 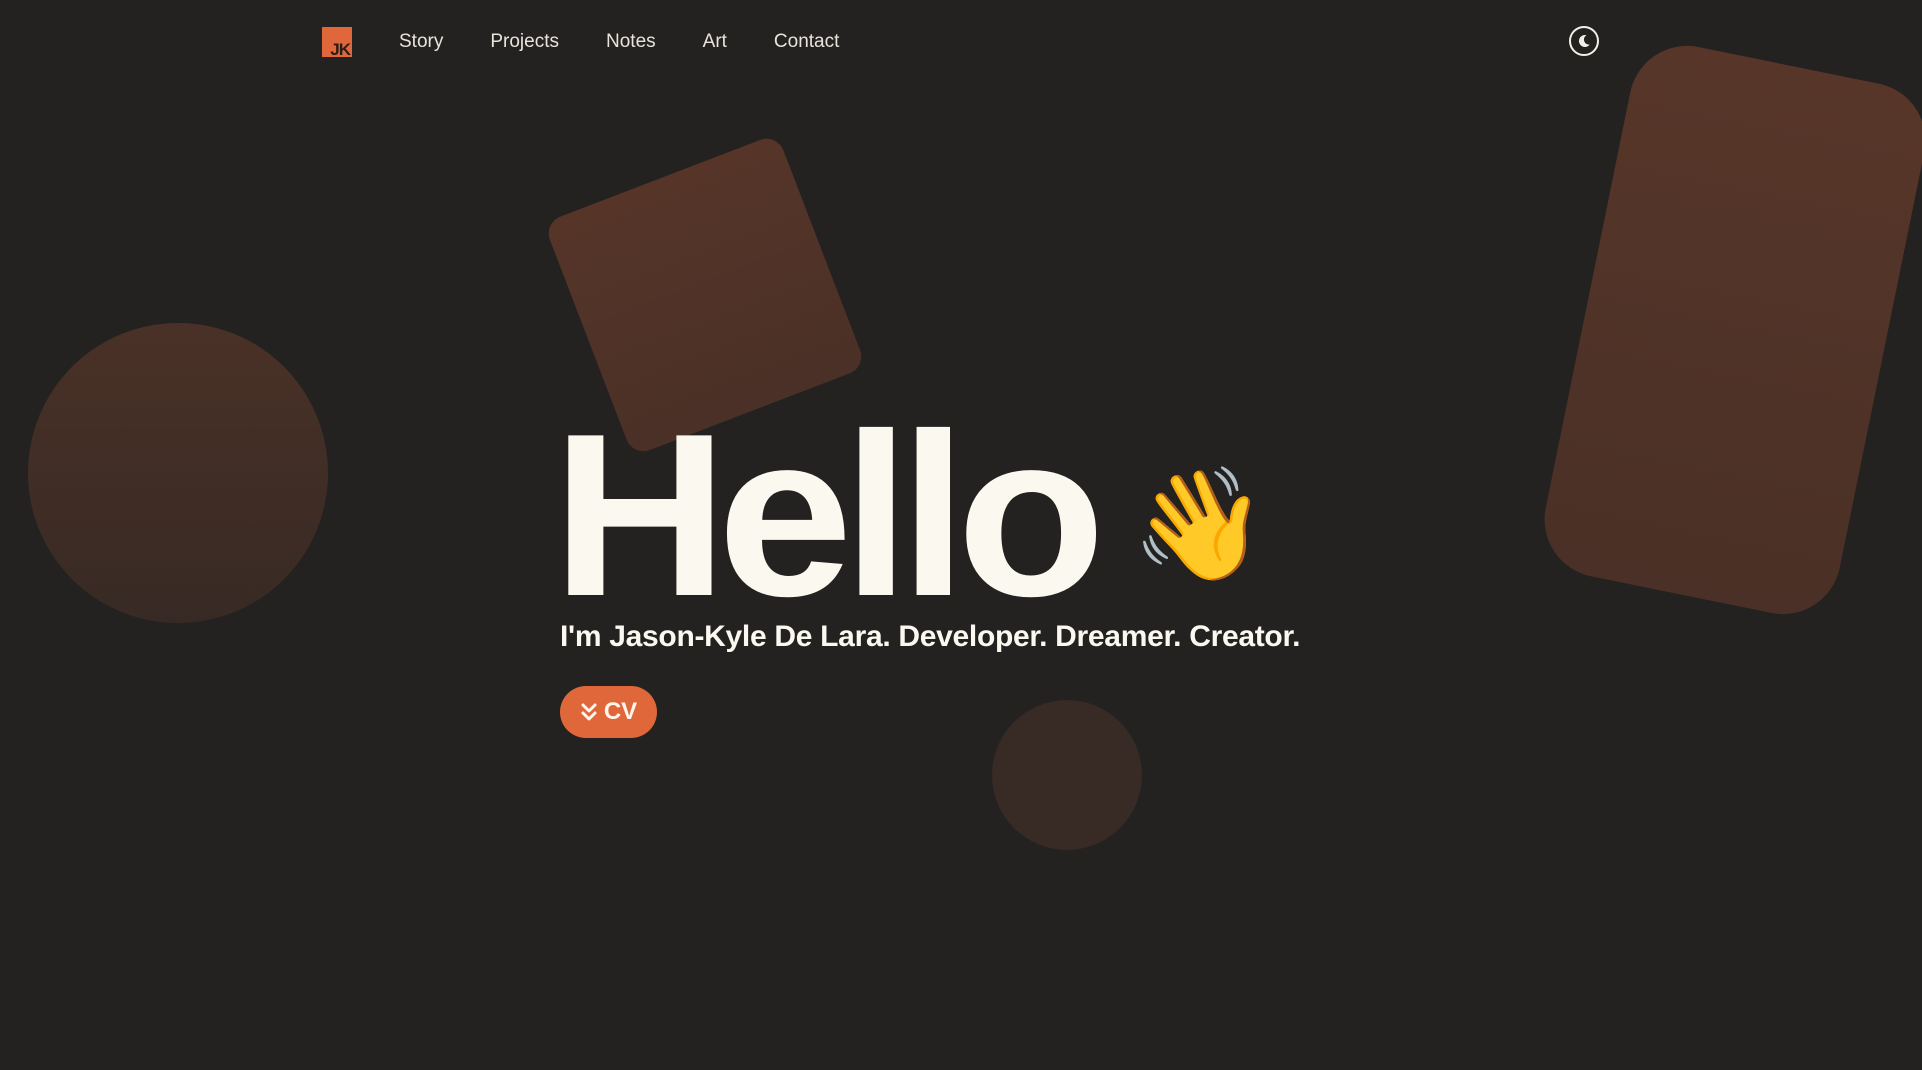 I want to click on waving-hand-icon: 👋, so click(x=1200, y=524).